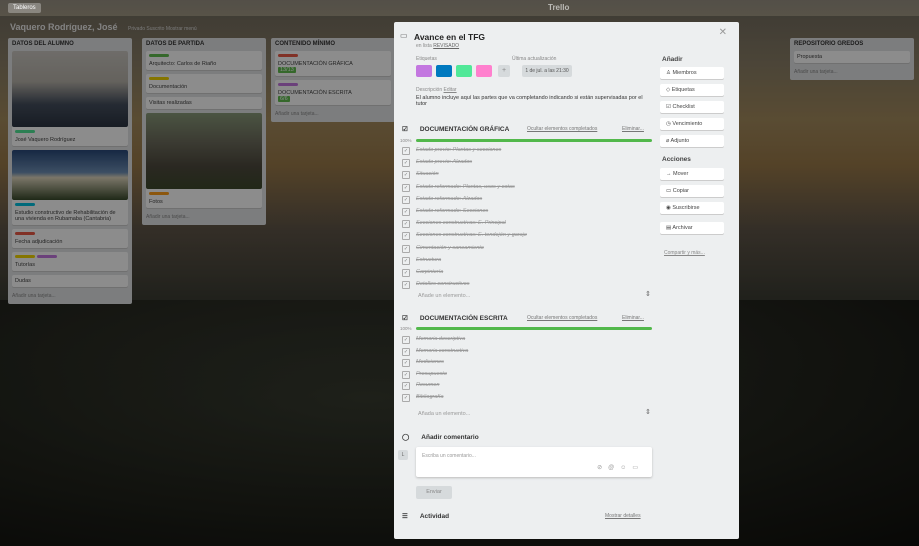 The image size is (919, 546). What do you see at coordinates (532, 225) in the screenshot?
I see `checklist-item: ✓ Secciones constructivas: E. Principal` at bounding box center [532, 225].